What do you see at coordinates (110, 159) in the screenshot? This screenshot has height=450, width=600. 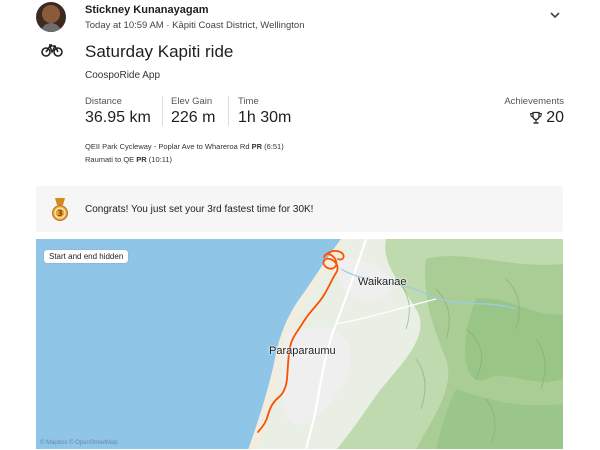 I see `segment-name: Raumati to QE` at bounding box center [110, 159].